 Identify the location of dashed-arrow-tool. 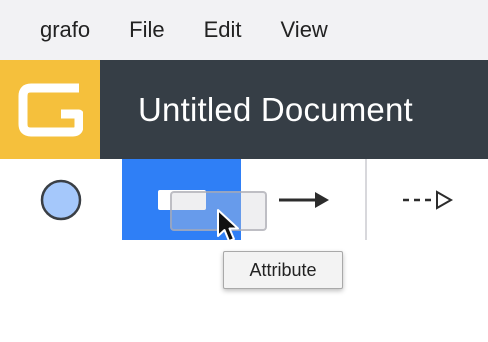
(427, 199).